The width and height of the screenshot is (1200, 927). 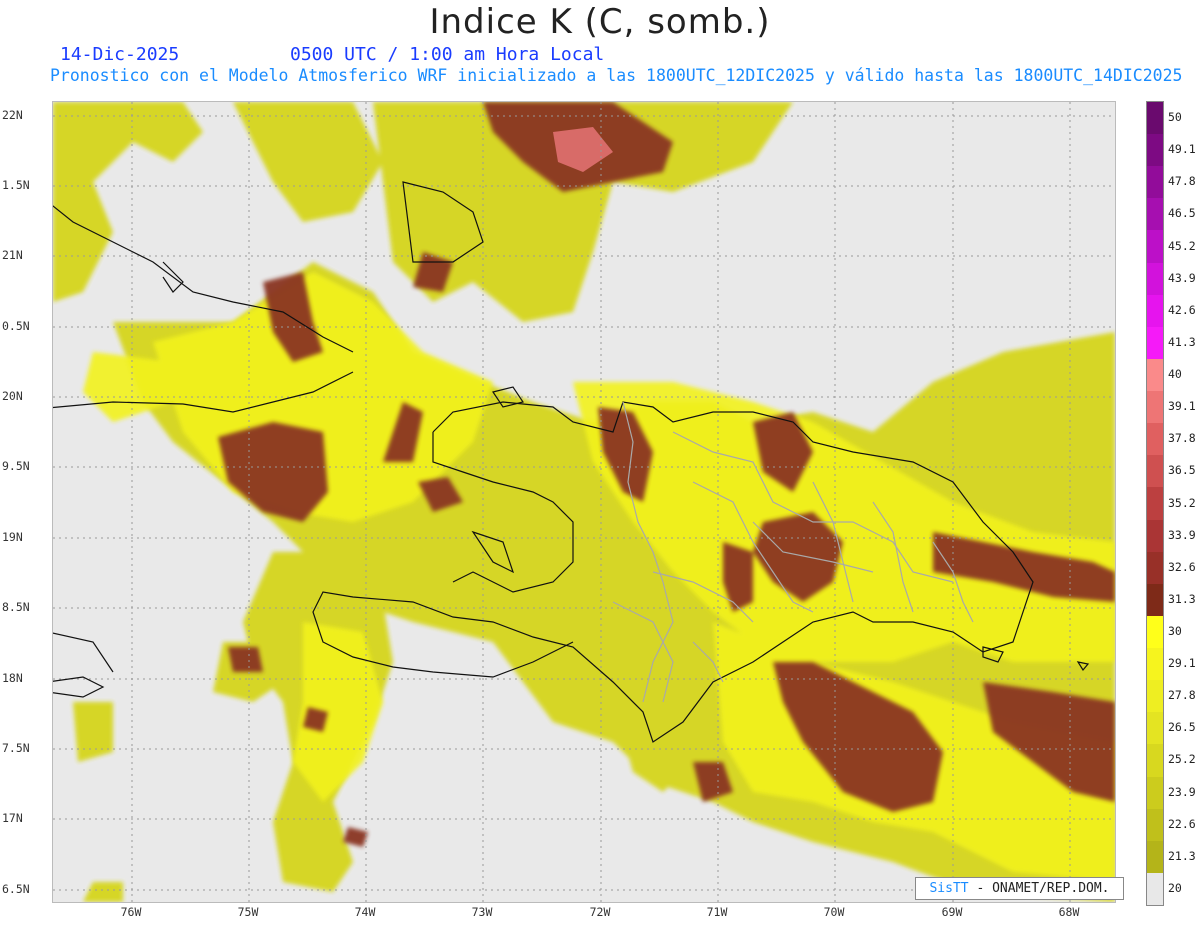 What do you see at coordinates (1182, 534) in the screenshot?
I see `colorbar-label: 33.9` at bounding box center [1182, 534].